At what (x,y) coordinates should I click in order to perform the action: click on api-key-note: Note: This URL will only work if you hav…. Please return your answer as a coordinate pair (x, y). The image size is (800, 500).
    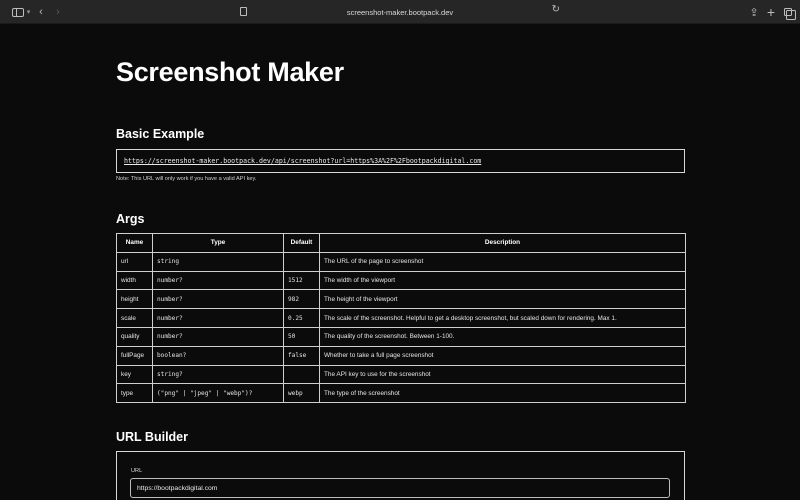
    Looking at the image, I should click on (186, 179).